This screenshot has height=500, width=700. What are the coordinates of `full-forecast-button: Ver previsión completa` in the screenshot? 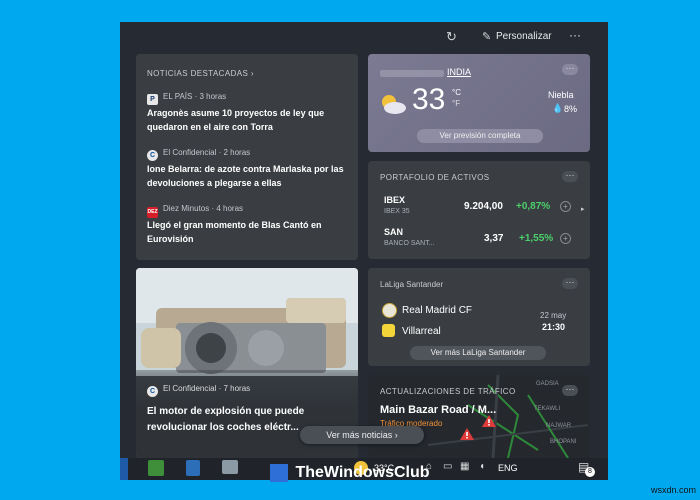 It's located at (480, 136).